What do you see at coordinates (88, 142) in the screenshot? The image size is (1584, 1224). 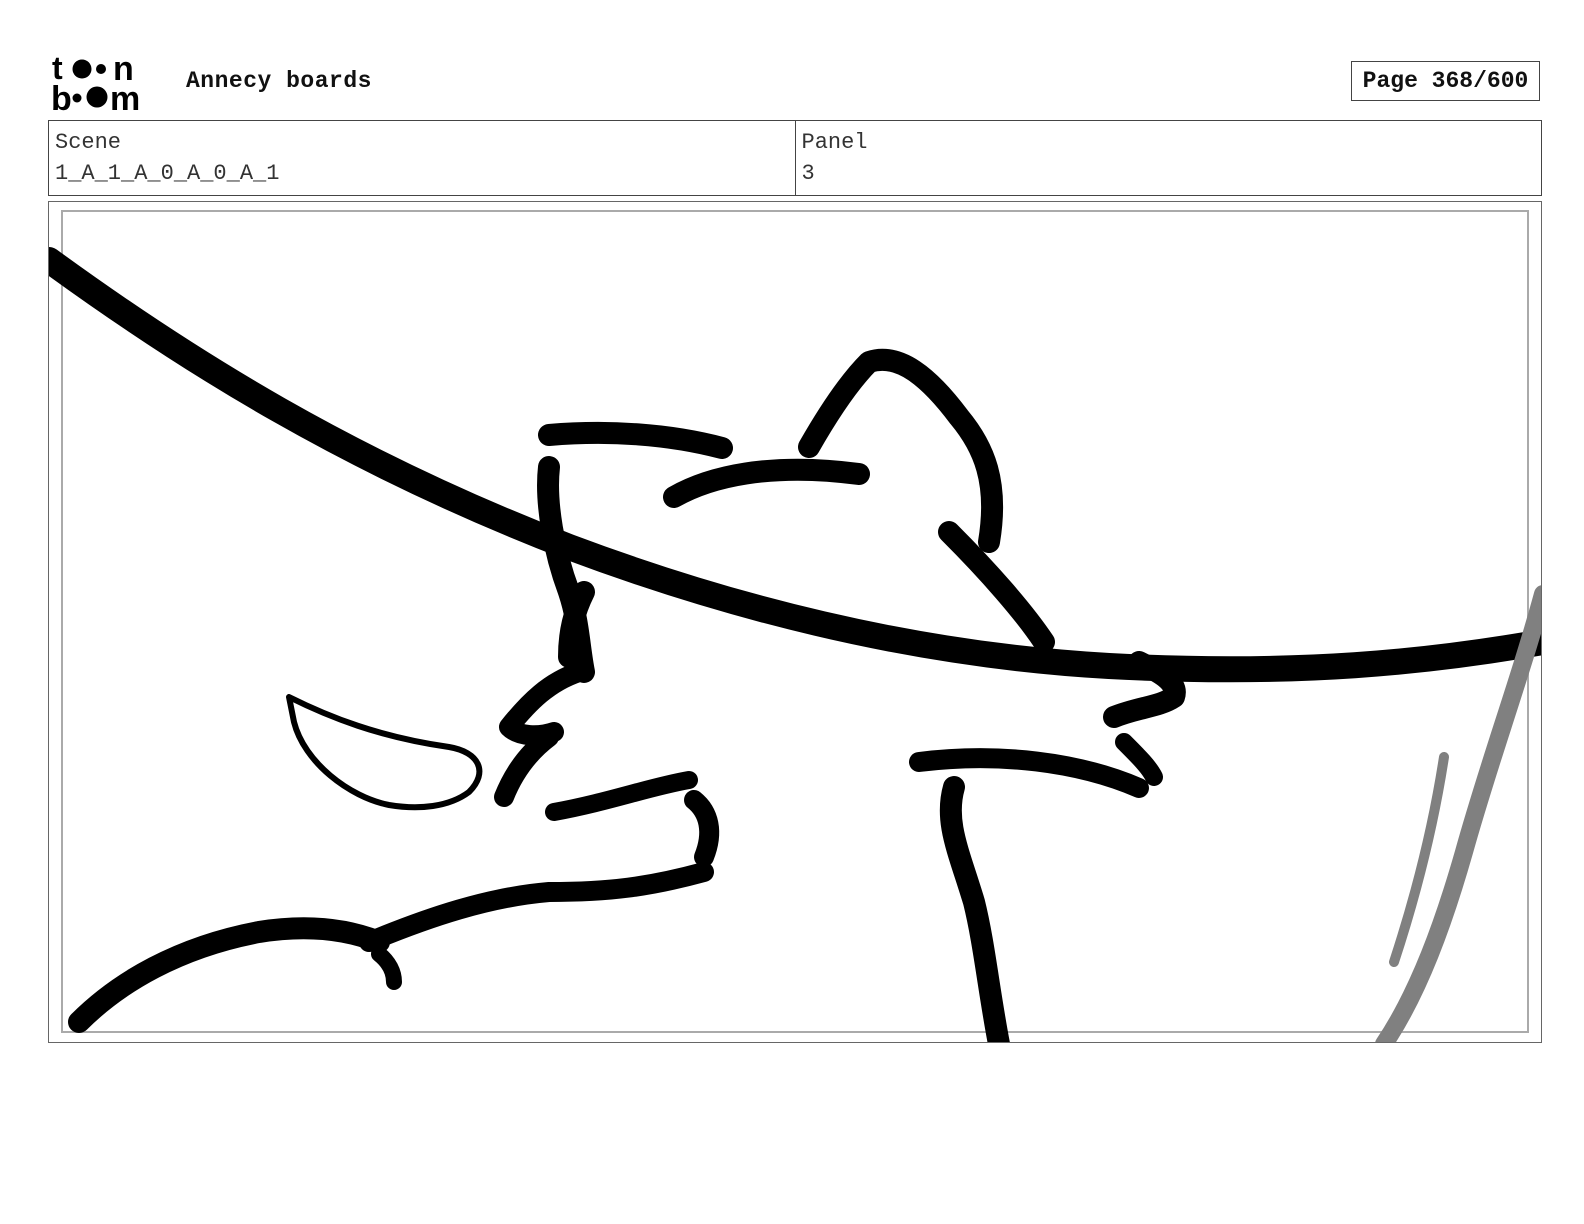 I see `scene-label: Scene` at bounding box center [88, 142].